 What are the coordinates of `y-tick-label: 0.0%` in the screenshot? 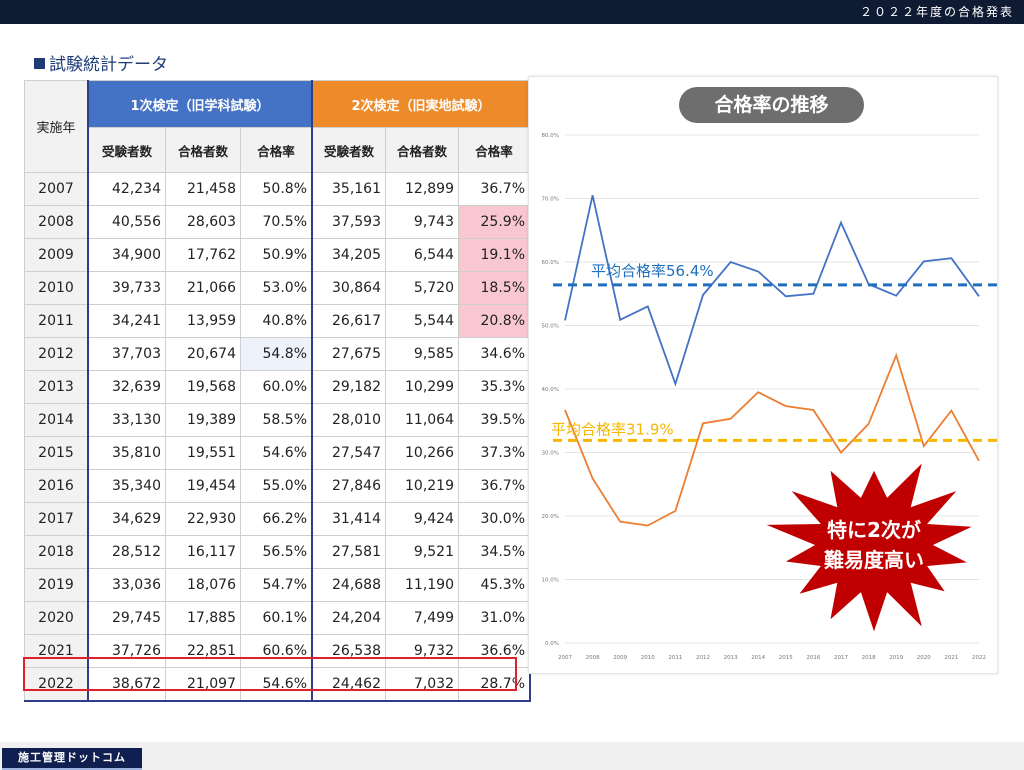 It's located at (552, 644).